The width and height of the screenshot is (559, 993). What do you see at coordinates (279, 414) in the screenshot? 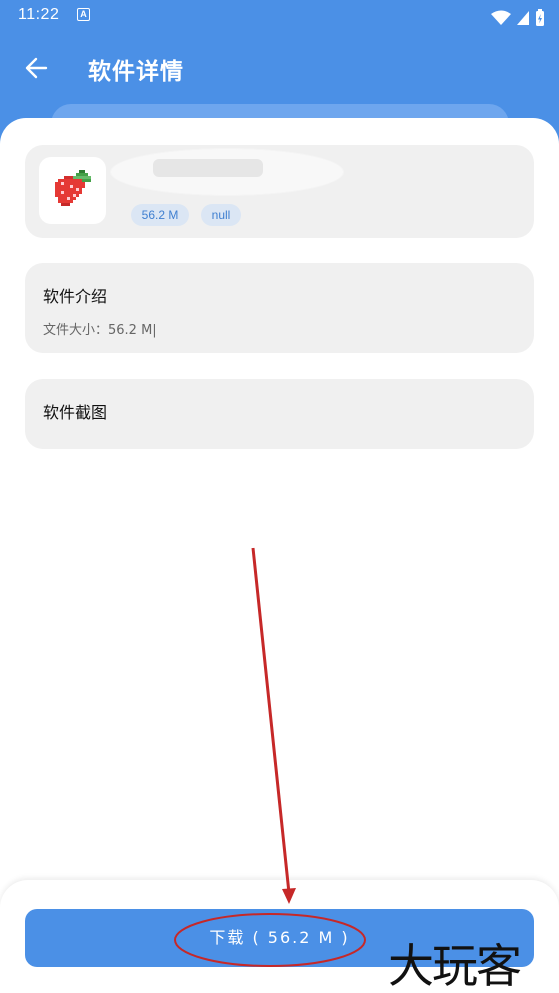
I see `screenshots-card: 软件截图` at bounding box center [279, 414].